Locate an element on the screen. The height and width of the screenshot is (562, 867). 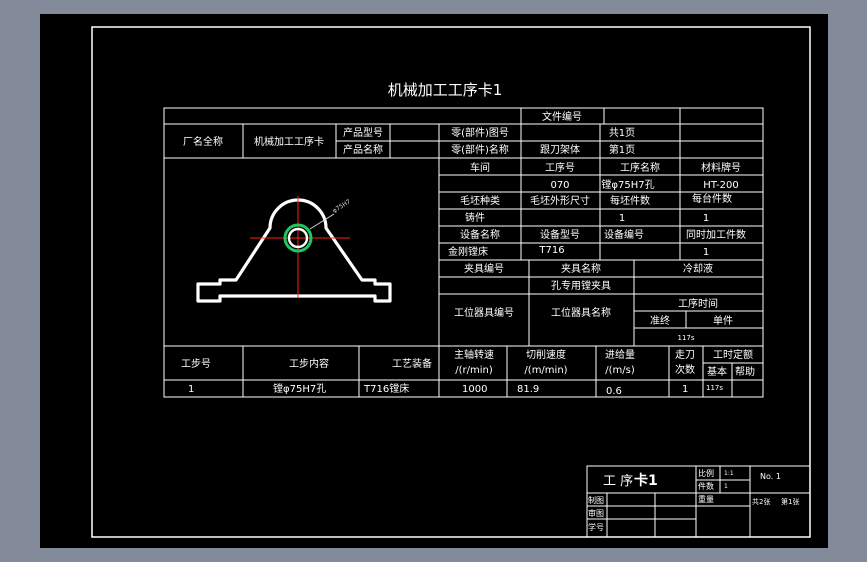
step-no-label: 工步号 is located at coordinates (196, 364).